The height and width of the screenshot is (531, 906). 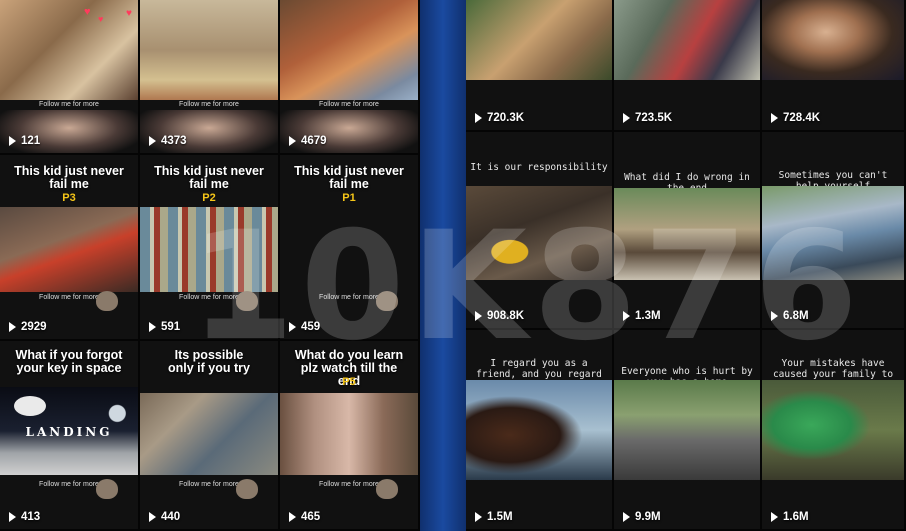 What do you see at coordinates (30, 406) in the screenshot?
I see `spacecraft-graphic` at bounding box center [30, 406].